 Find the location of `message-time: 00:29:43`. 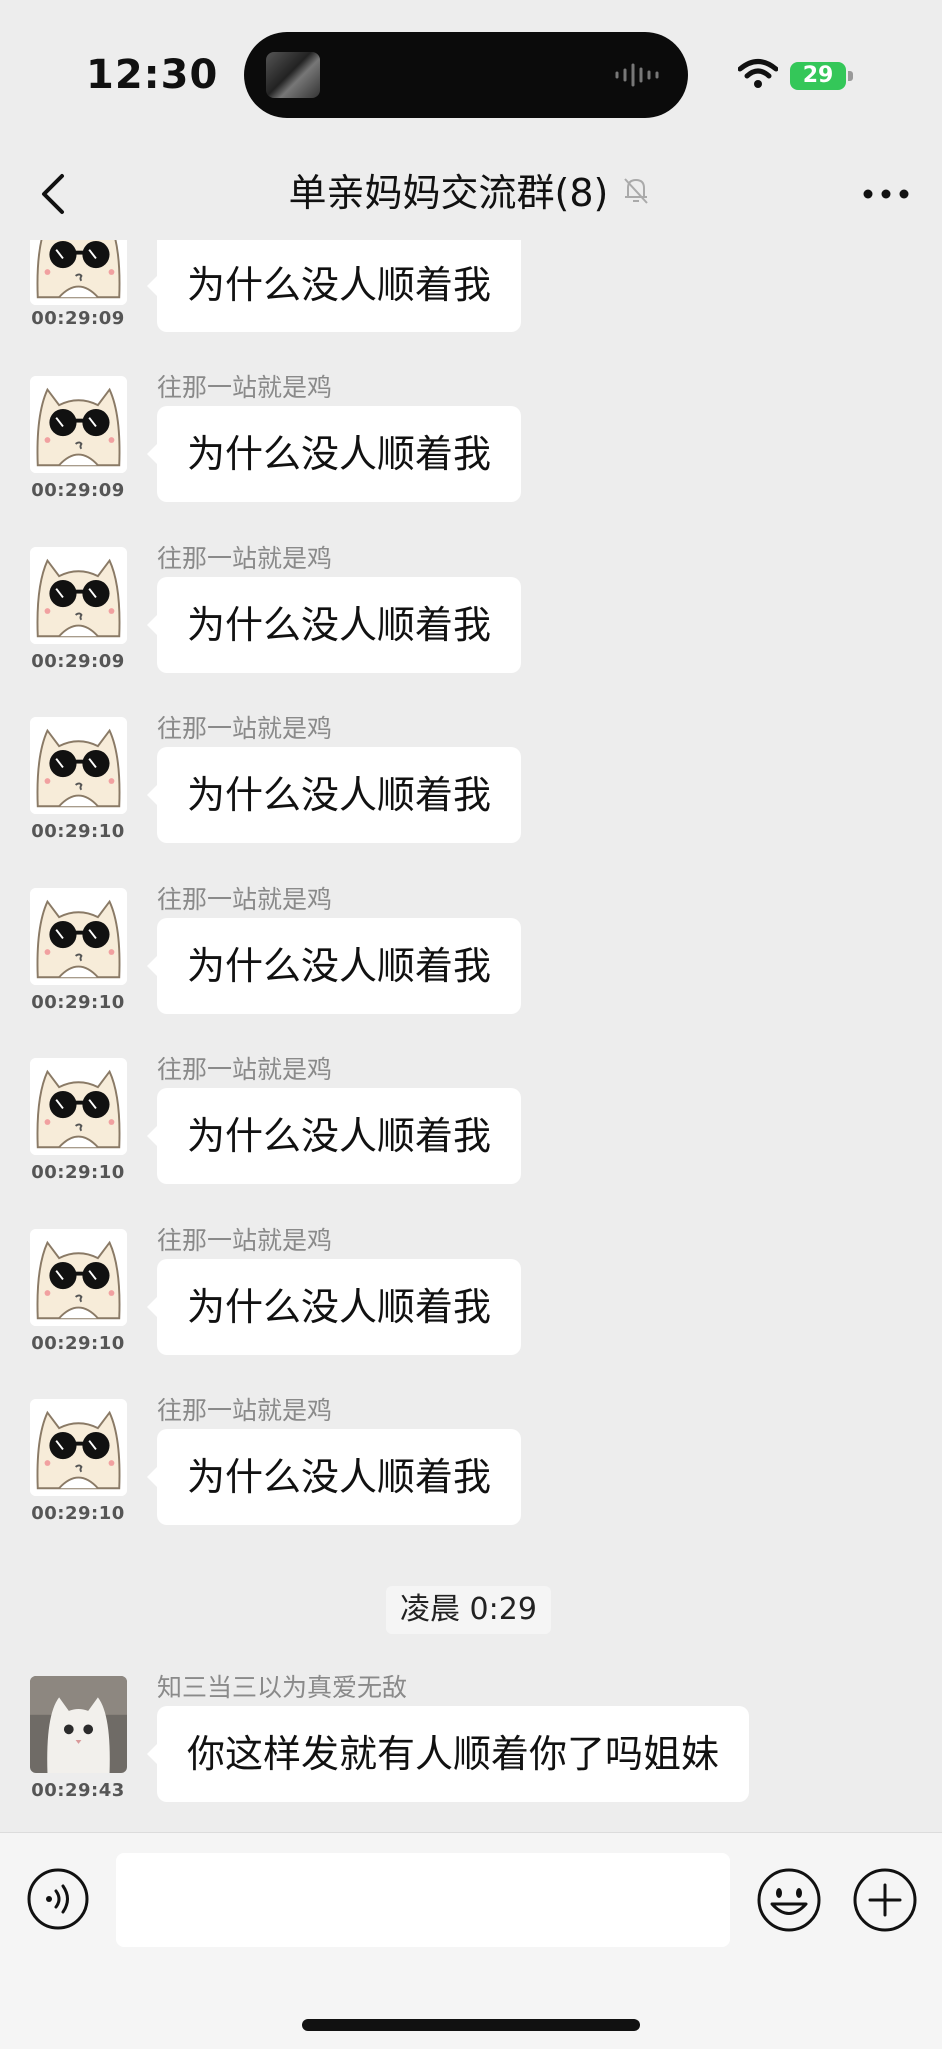

message-time: 00:29:43 is located at coordinates (78, 1790).